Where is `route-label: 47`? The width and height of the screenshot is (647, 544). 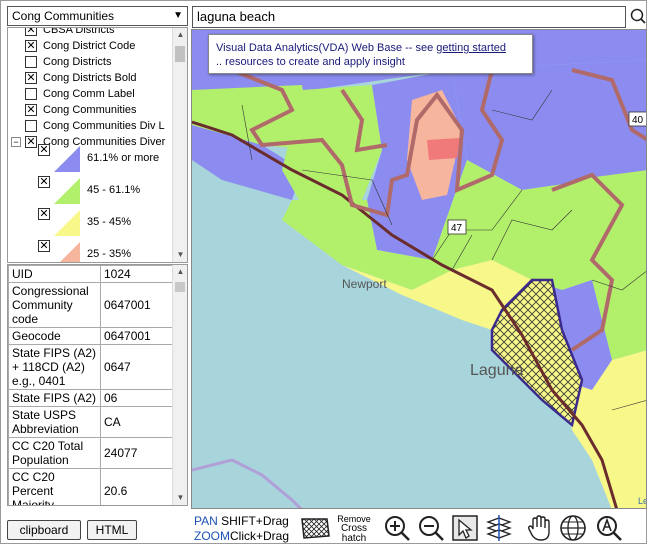 route-label: 47 is located at coordinates (457, 228).